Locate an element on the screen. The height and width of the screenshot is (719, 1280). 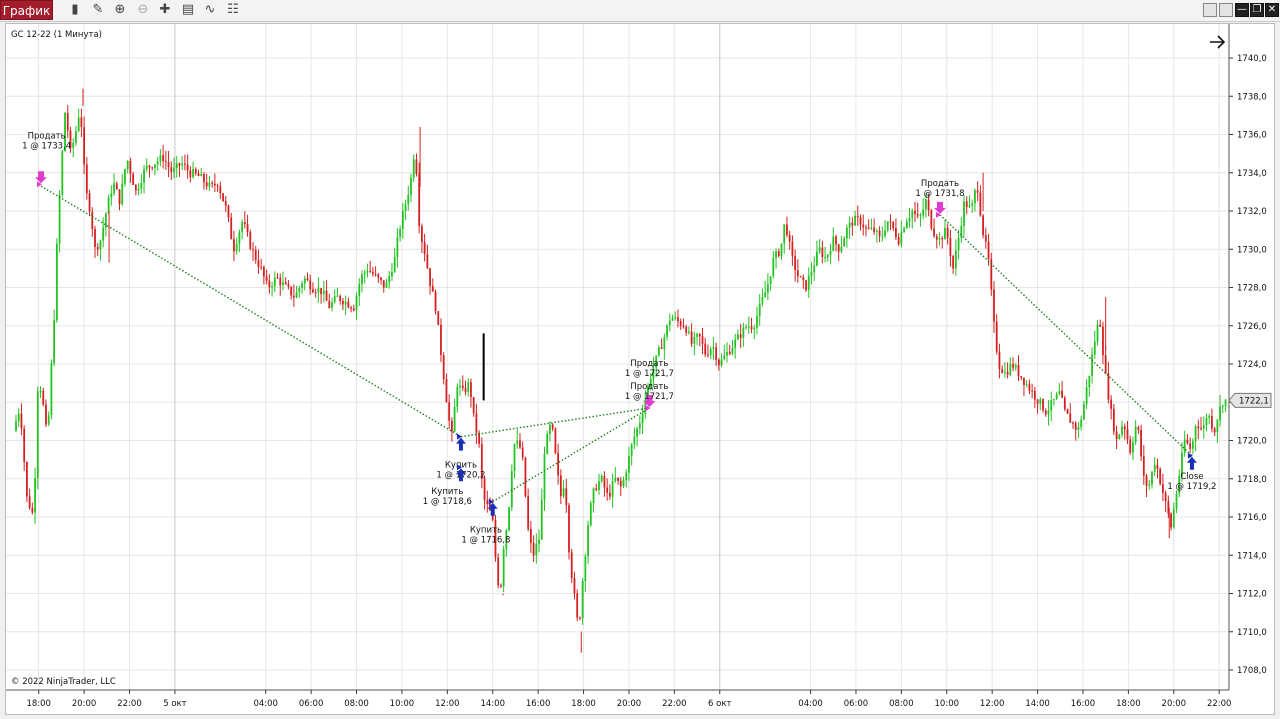
zoom-out-icon: ⊖ is located at coordinates (143, 10).